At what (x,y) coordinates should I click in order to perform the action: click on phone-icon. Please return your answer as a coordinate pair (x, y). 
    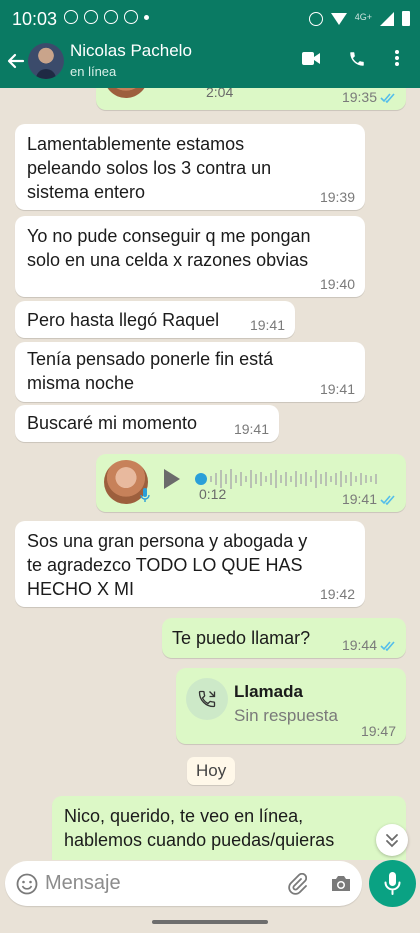
    Looking at the image, I should click on (357, 59).